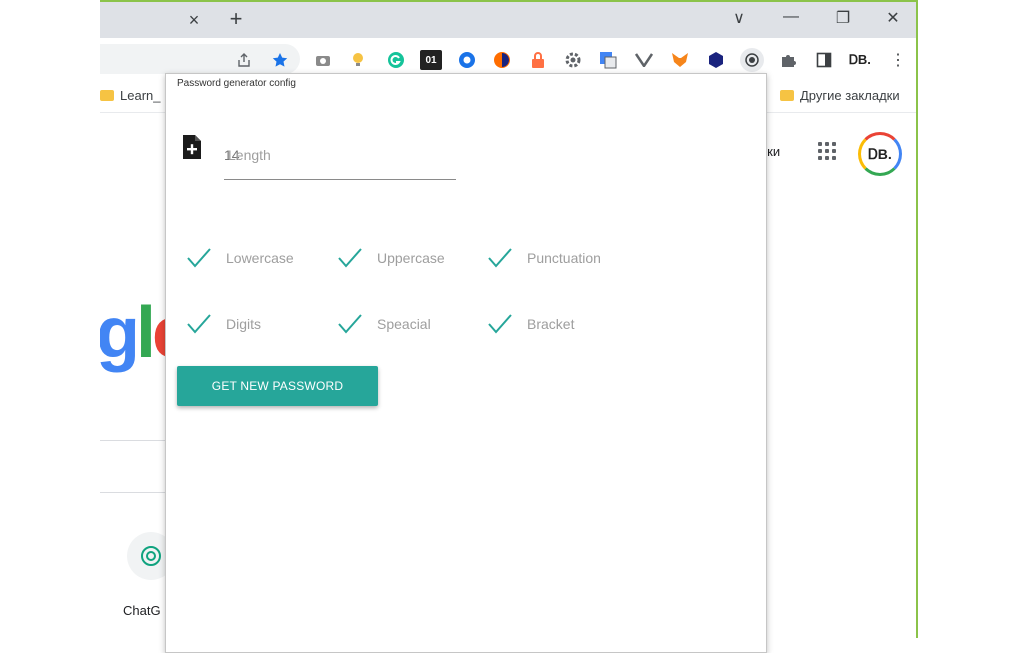  I want to click on new-tab-button: +, so click(236, 19).